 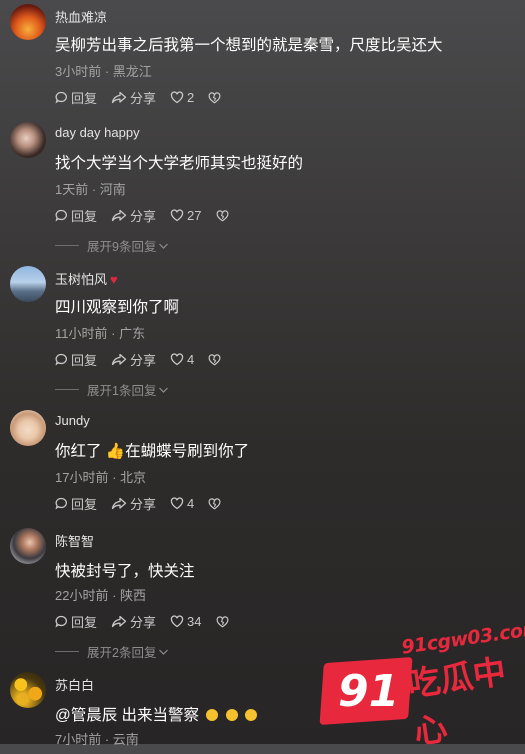 What do you see at coordinates (456, 701) in the screenshot?
I see `watermark-name: 吃瓜中心` at bounding box center [456, 701].